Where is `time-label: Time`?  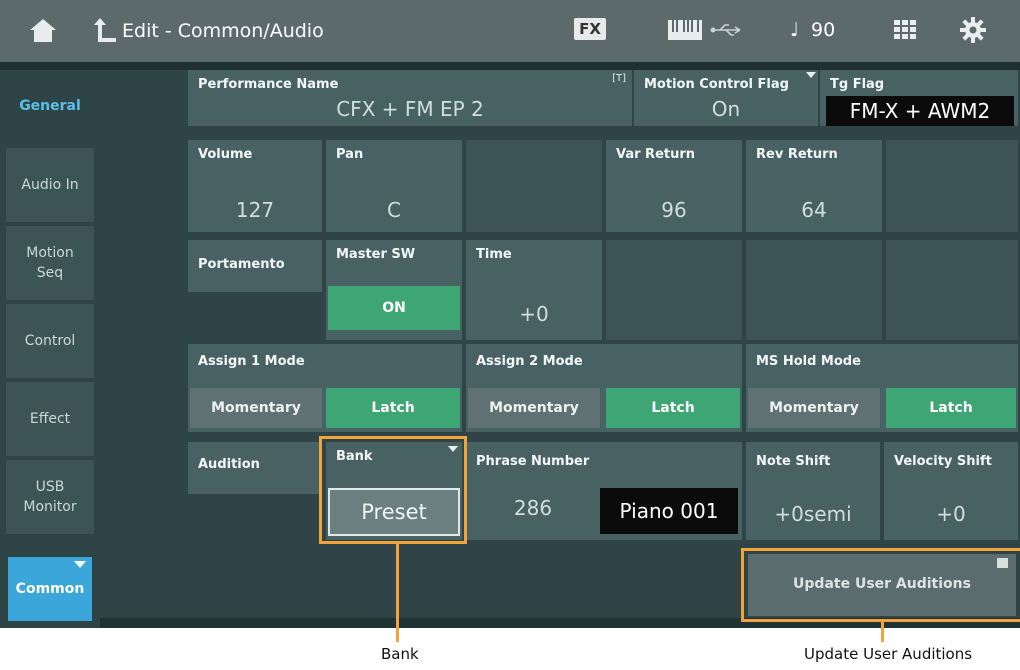 time-label: Time is located at coordinates (494, 254).